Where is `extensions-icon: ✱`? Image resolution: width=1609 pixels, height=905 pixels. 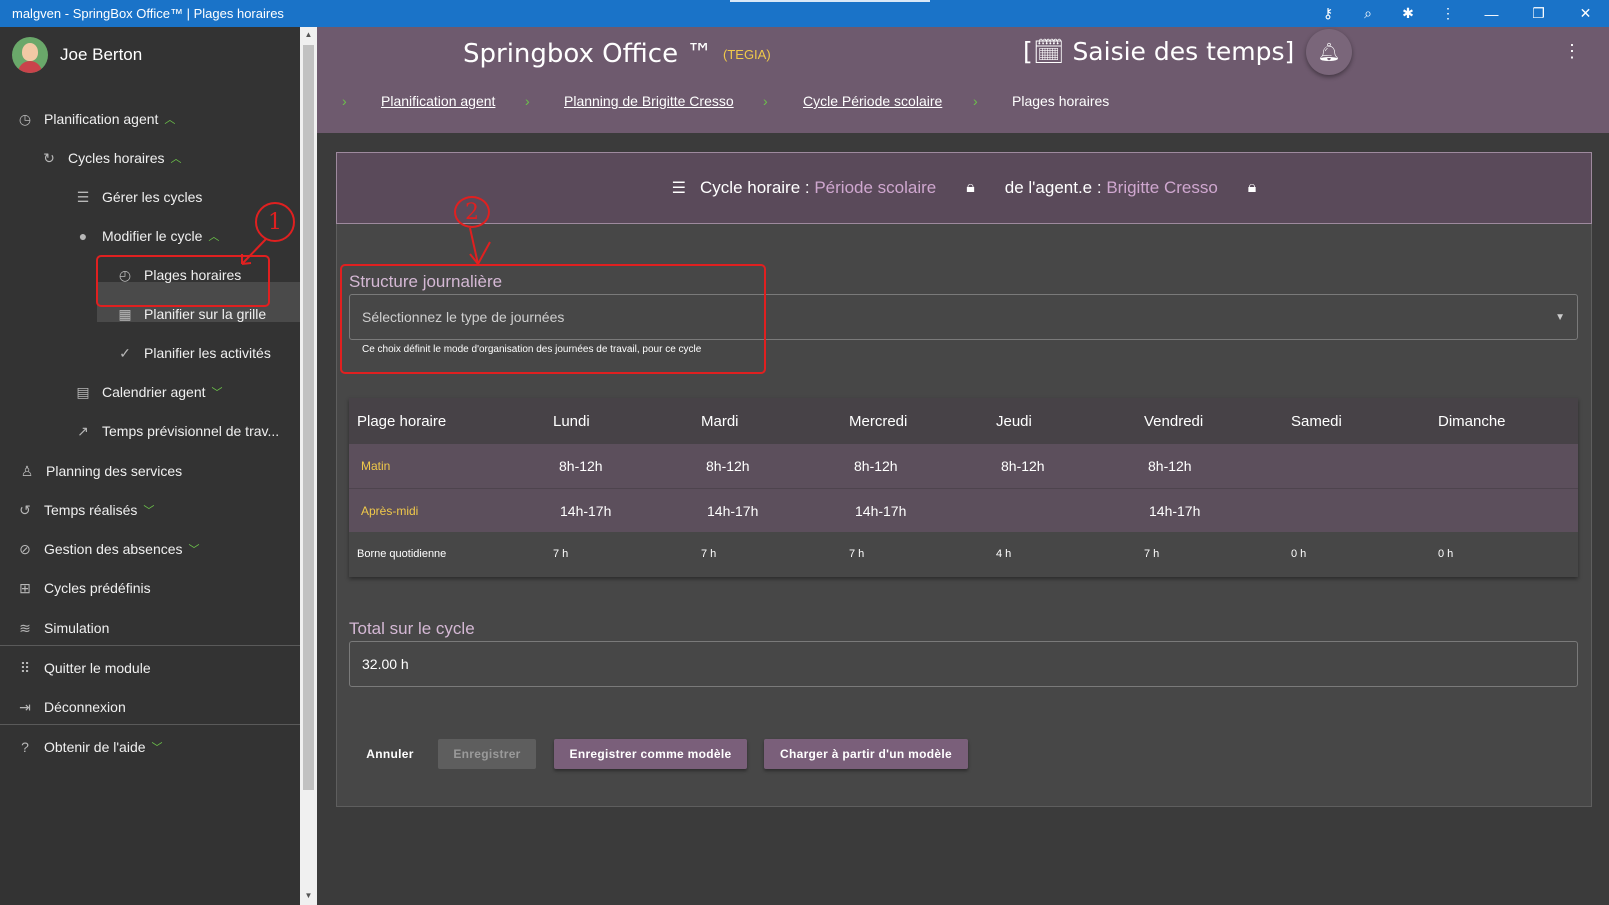
extensions-icon: ✱ is located at coordinates (1408, 13).